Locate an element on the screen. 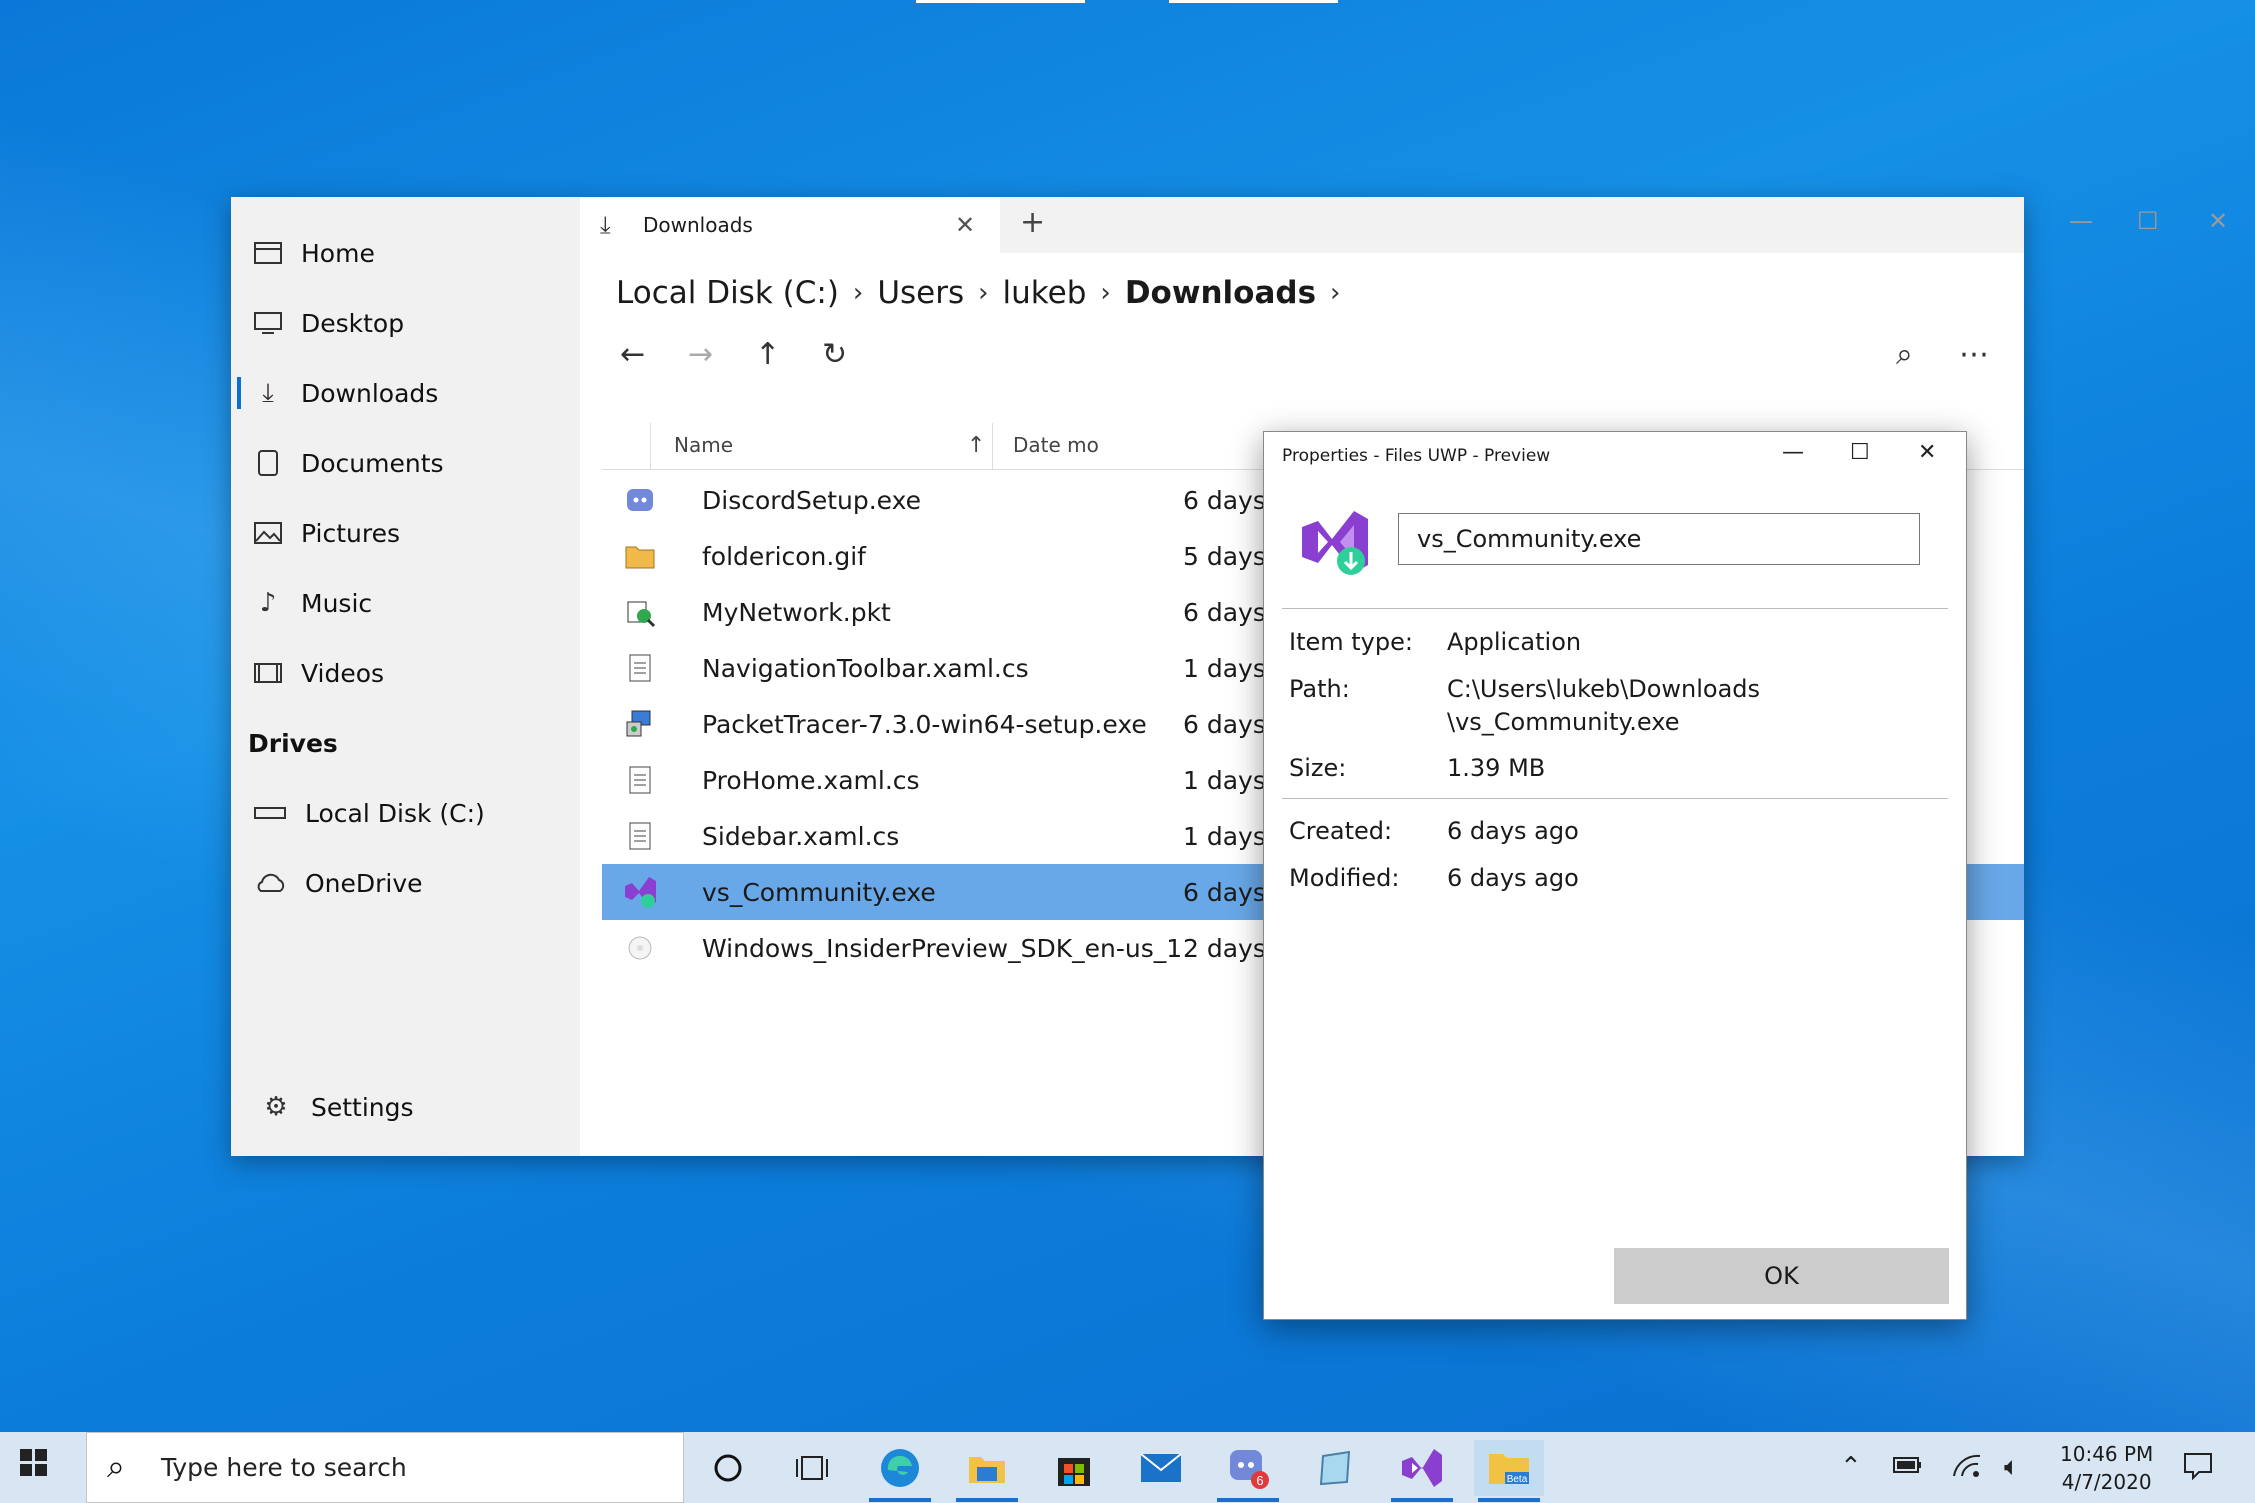 The width and height of the screenshot is (2255, 1503). breadcrumb-item: Local Disk (C:) is located at coordinates (727, 293).